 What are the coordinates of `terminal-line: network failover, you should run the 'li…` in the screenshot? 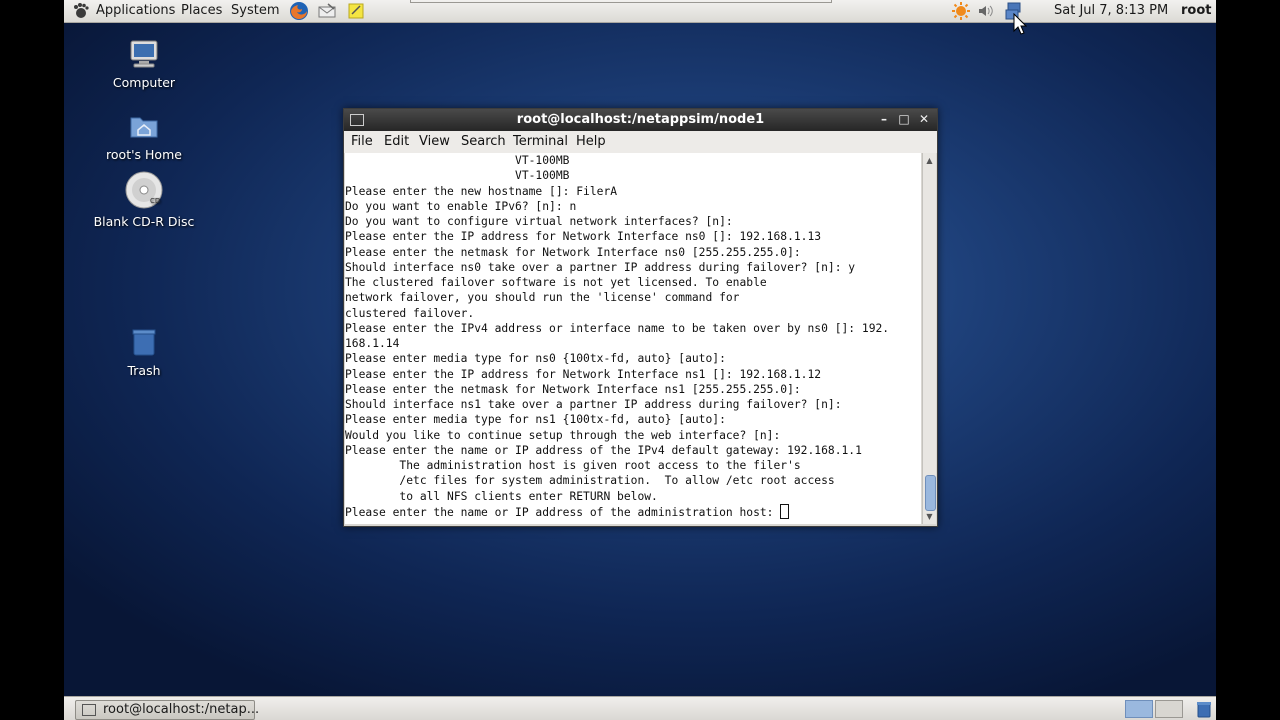 It's located at (542, 298).